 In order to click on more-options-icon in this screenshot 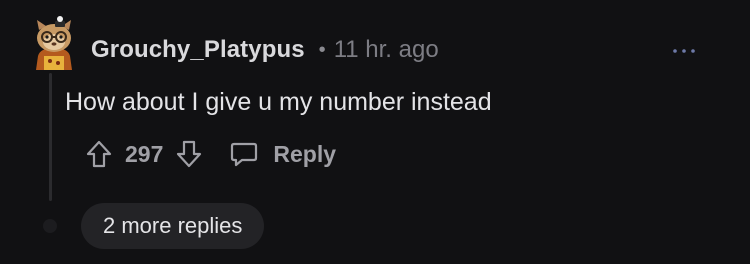, I will do `click(684, 51)`.